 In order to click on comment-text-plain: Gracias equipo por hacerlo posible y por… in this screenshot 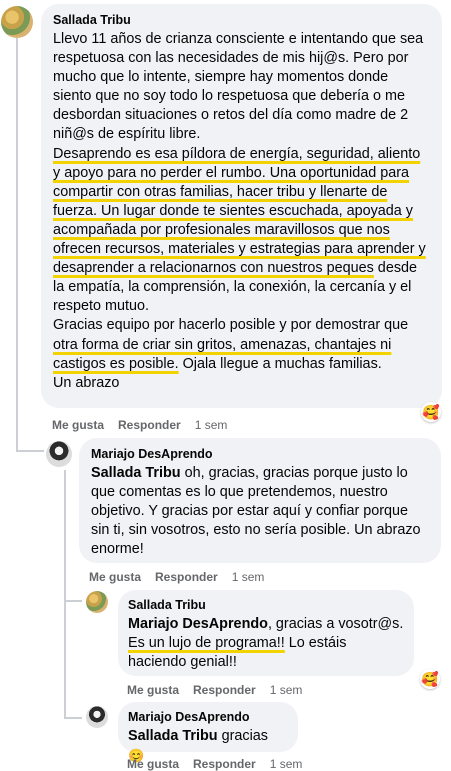, I will do `click(231, 325)`.